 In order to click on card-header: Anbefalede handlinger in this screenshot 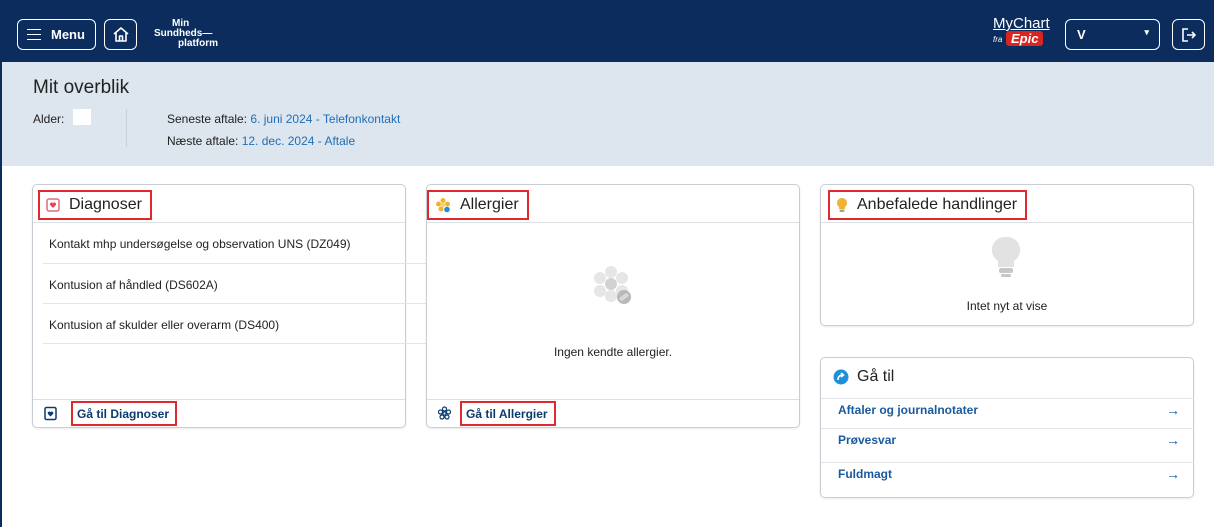, I will do `click(1007, 204)`.